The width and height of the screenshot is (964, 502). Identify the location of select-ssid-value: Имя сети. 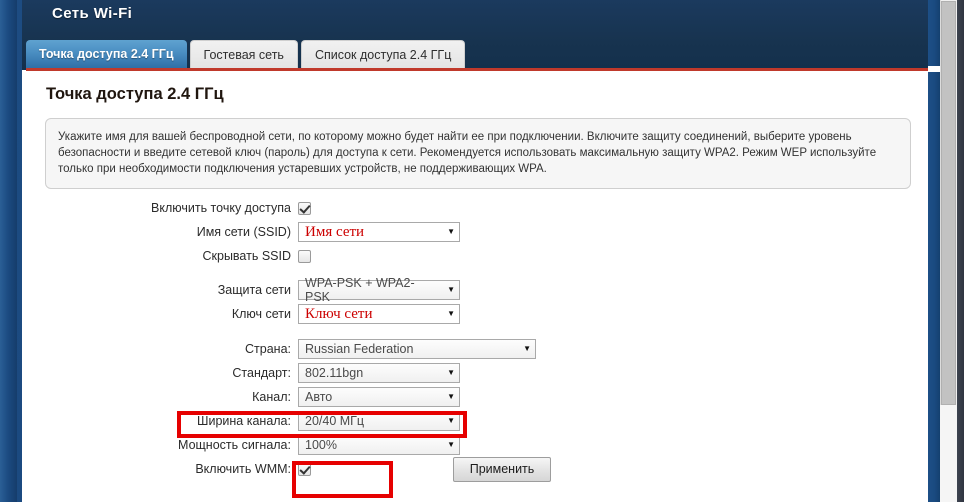
(335, 231).